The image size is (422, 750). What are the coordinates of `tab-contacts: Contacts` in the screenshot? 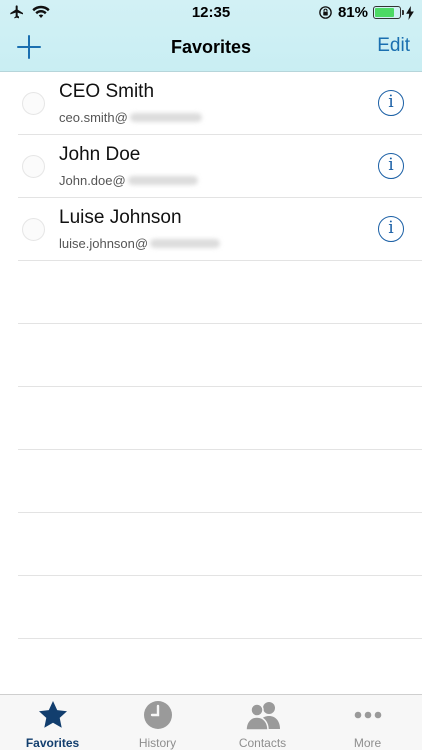 It's located at (262, 722).